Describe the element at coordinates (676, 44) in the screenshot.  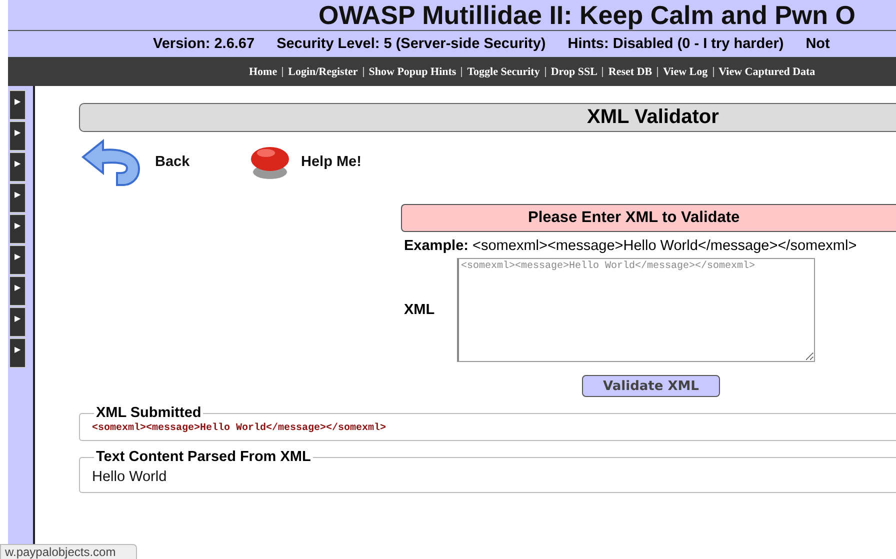
I see `info-text: Hints: Disabled (0 - I try harder)` at that location.